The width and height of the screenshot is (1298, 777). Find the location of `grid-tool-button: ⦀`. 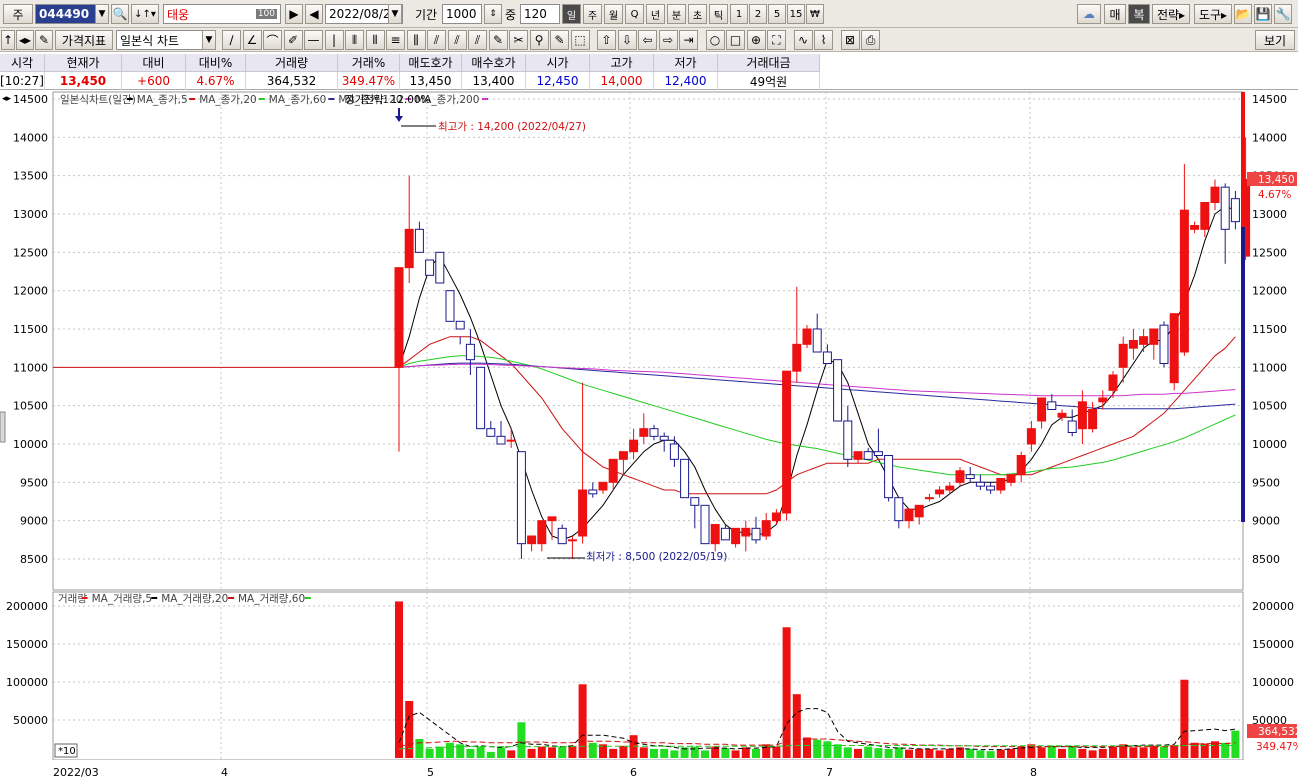

grid-tool-button: ⦀ is located at coordinates (354, 40).